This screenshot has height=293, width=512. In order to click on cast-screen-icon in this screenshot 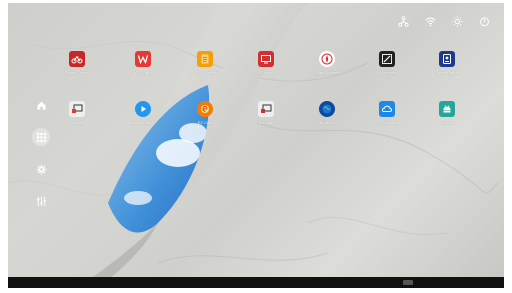, I will do `click(266, 109)`.